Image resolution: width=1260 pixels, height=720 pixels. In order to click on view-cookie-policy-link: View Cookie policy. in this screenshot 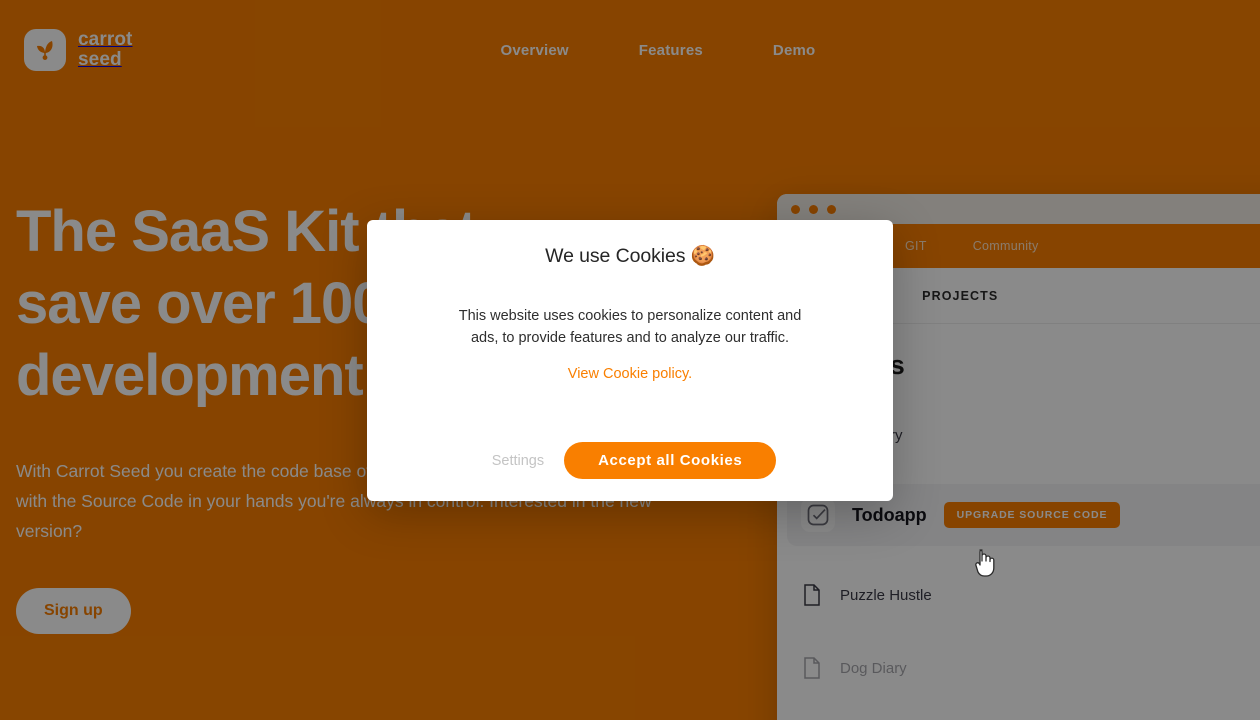, I will do `click(630, 374)`.